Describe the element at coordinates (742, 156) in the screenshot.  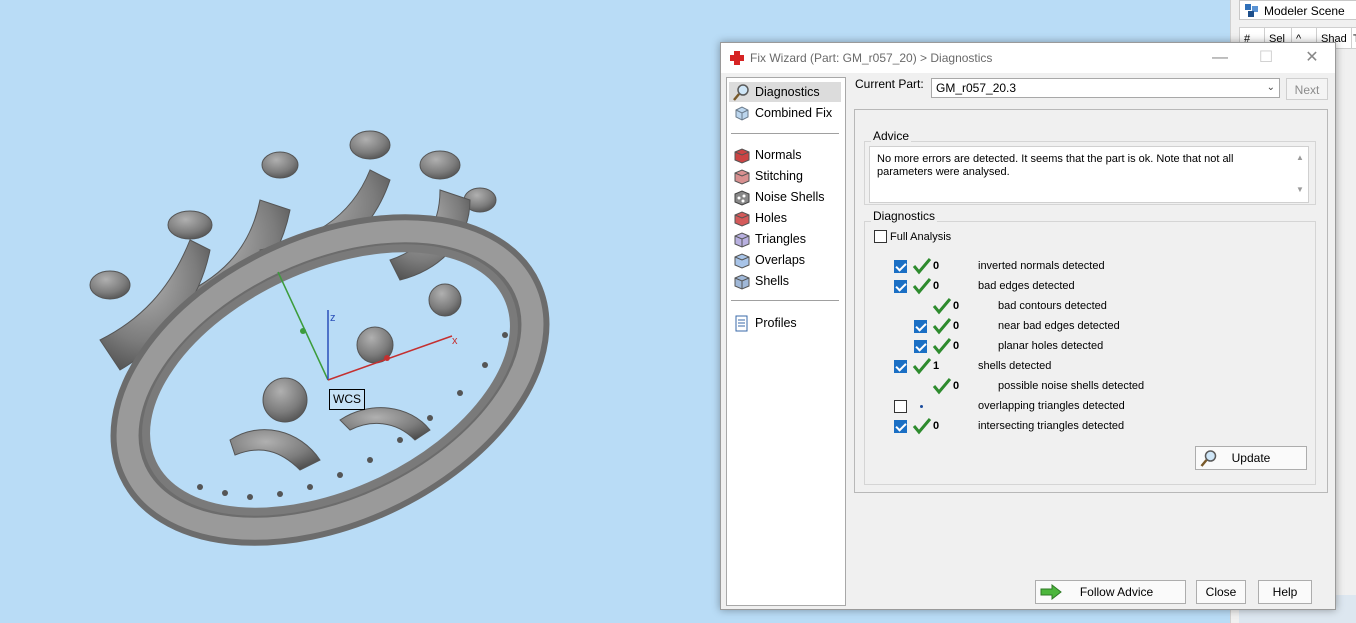
I see `normals-icon` at that location.